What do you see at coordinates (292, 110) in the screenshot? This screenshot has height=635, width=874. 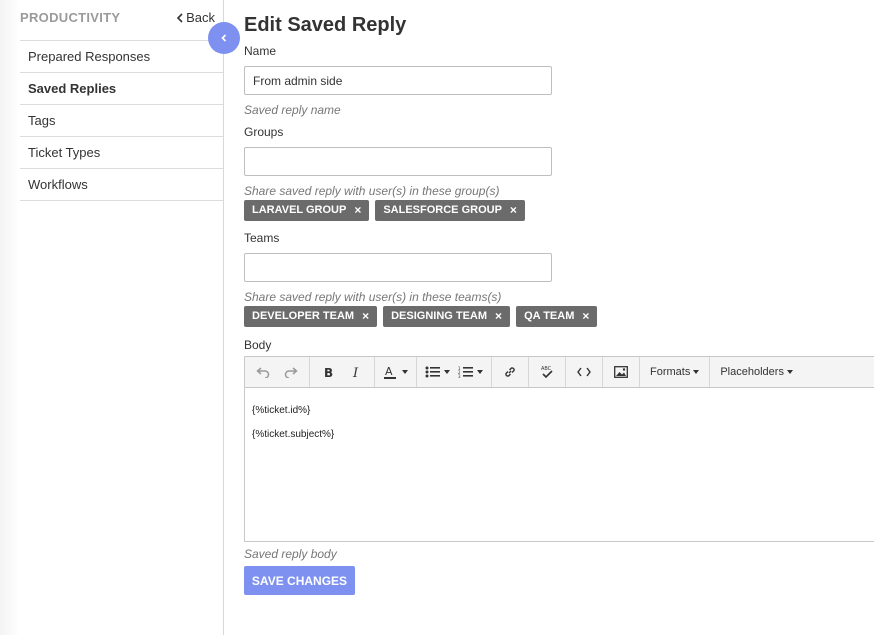 I see `name-hint: Saved reply name` at bounding box center [292, 110].